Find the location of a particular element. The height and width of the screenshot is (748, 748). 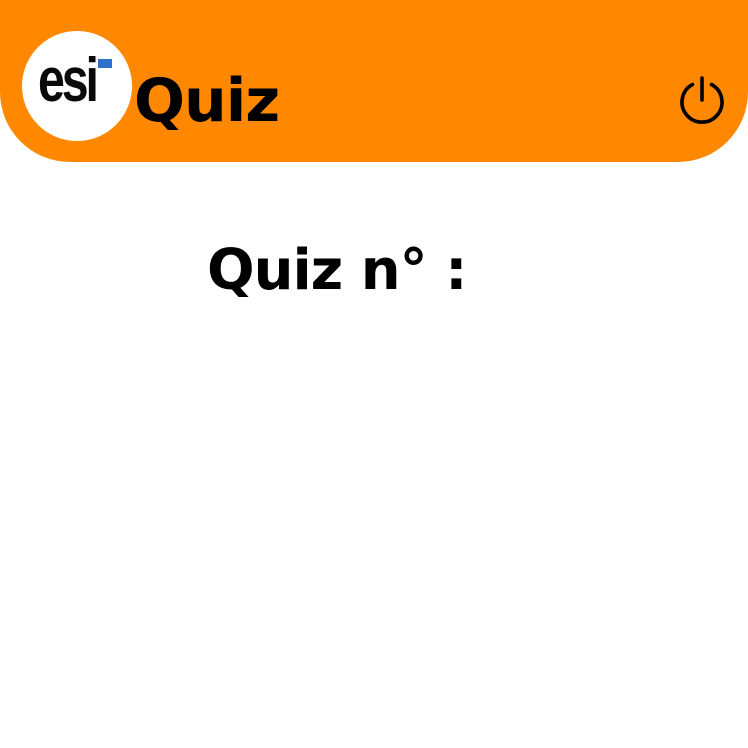

quiz-number-heading: Quiz n° : is located at coordinates (337, 270).